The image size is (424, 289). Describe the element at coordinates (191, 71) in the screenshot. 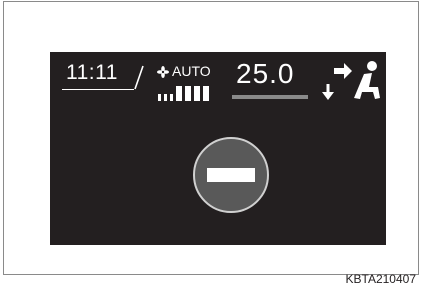

I see `fan-mode-label: AUTO` at that location.